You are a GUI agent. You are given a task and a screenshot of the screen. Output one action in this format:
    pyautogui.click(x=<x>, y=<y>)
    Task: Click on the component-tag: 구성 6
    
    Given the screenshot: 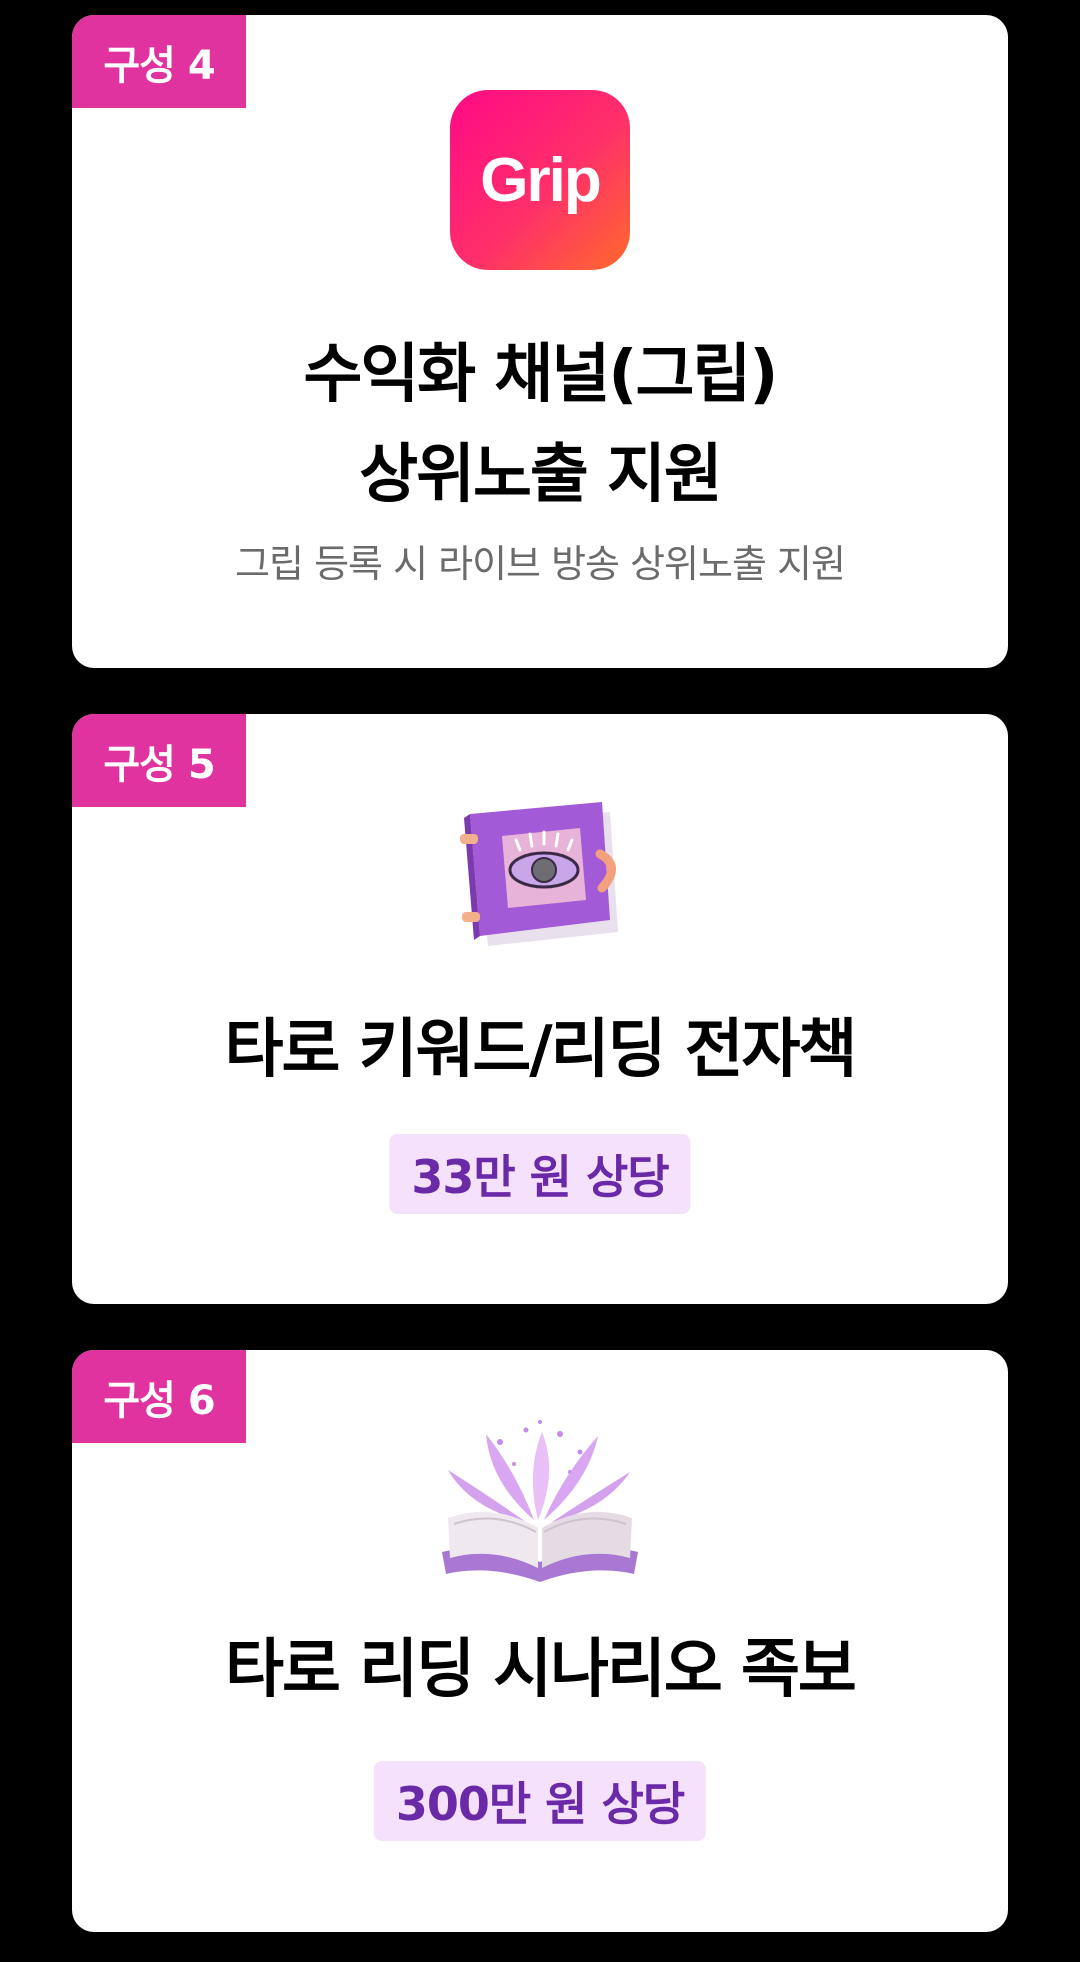 What is the action you would take?
    pyautogui.click(x=159, y=1396)
    